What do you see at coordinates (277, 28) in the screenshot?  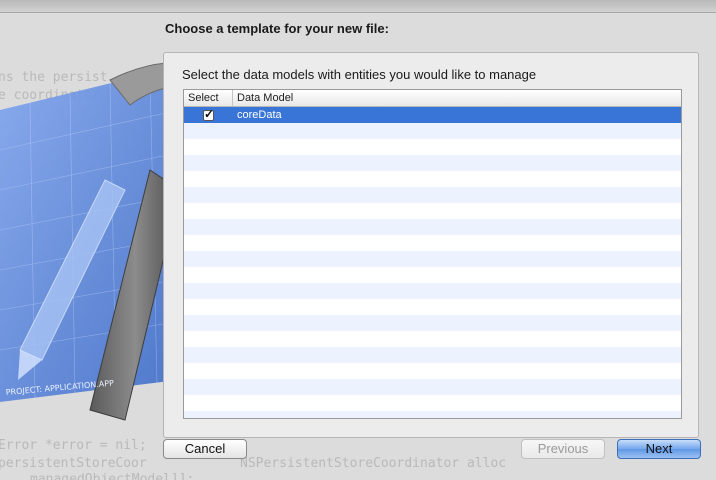 I see `dialog-title: Choose a template for your new file:` at bounding box center [277, 28].